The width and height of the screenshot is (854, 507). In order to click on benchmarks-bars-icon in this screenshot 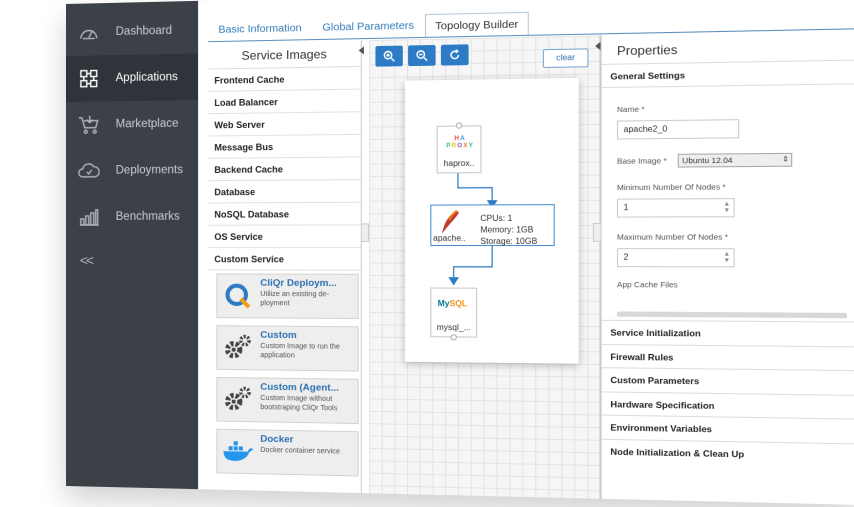, I will do `click(89, 217)`.